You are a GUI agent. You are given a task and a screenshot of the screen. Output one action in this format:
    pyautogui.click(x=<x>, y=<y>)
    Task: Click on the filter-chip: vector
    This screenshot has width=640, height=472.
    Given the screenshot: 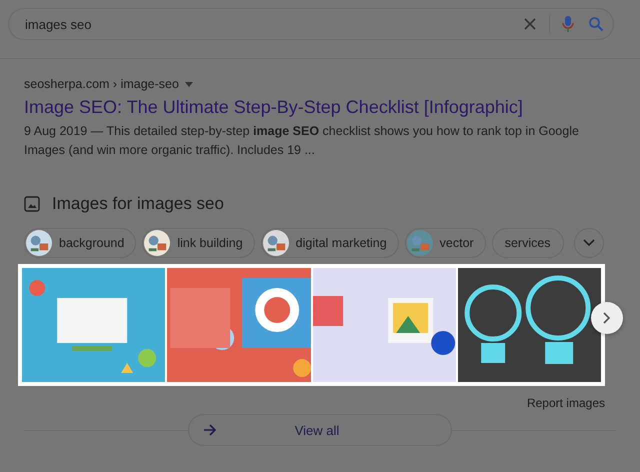 What is the action you would take?
    pyautogui.click(x=445, y=243)
    